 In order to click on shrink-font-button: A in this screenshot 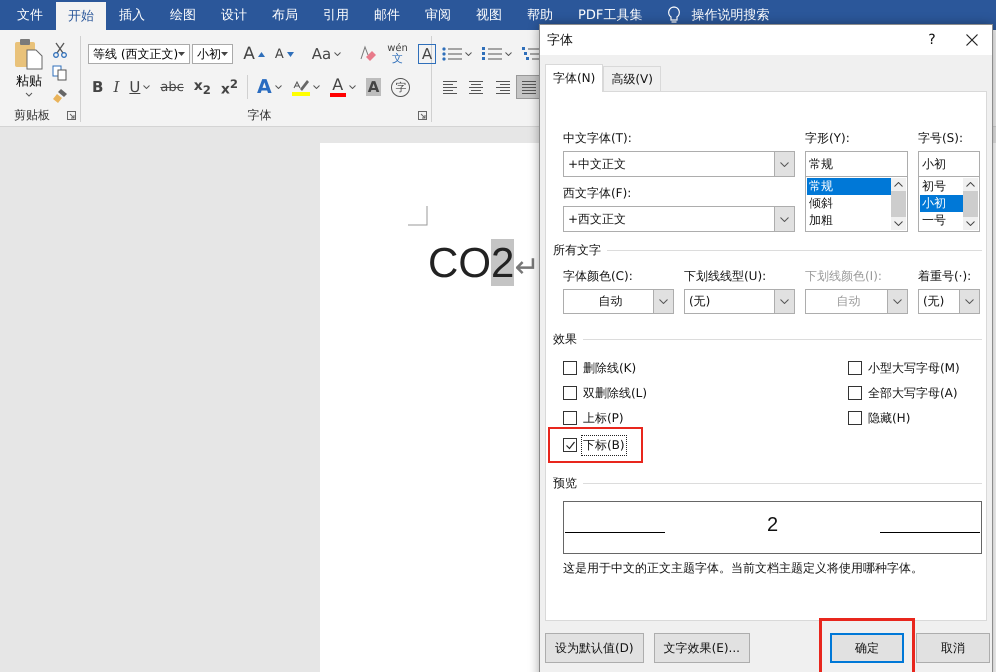, I will do `click(284, 54)`.